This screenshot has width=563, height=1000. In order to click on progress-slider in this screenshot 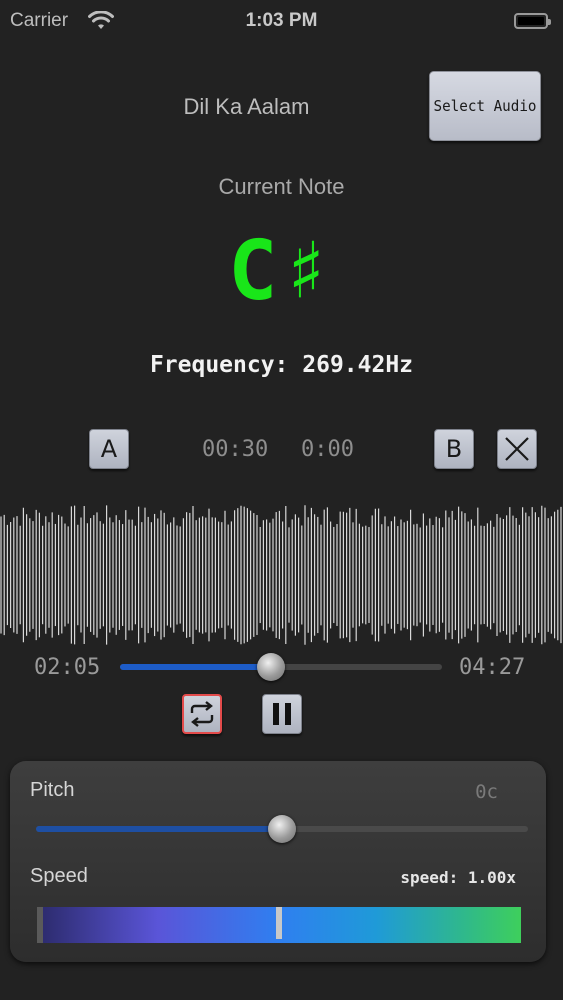, I will do `click(281, 667)`.